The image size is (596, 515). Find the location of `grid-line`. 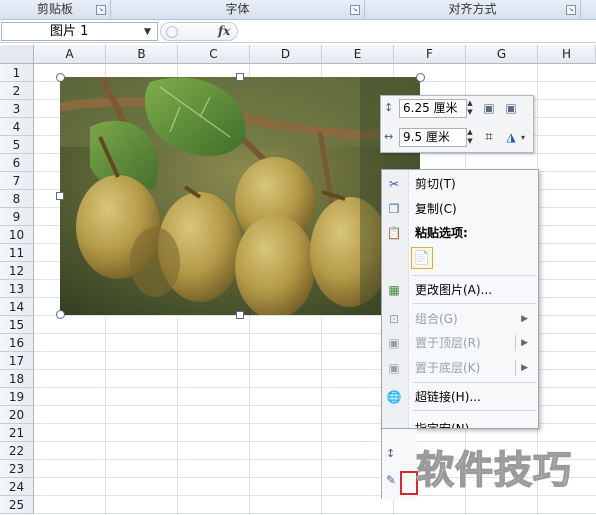

grid-line is located at coordinates (315, 513).